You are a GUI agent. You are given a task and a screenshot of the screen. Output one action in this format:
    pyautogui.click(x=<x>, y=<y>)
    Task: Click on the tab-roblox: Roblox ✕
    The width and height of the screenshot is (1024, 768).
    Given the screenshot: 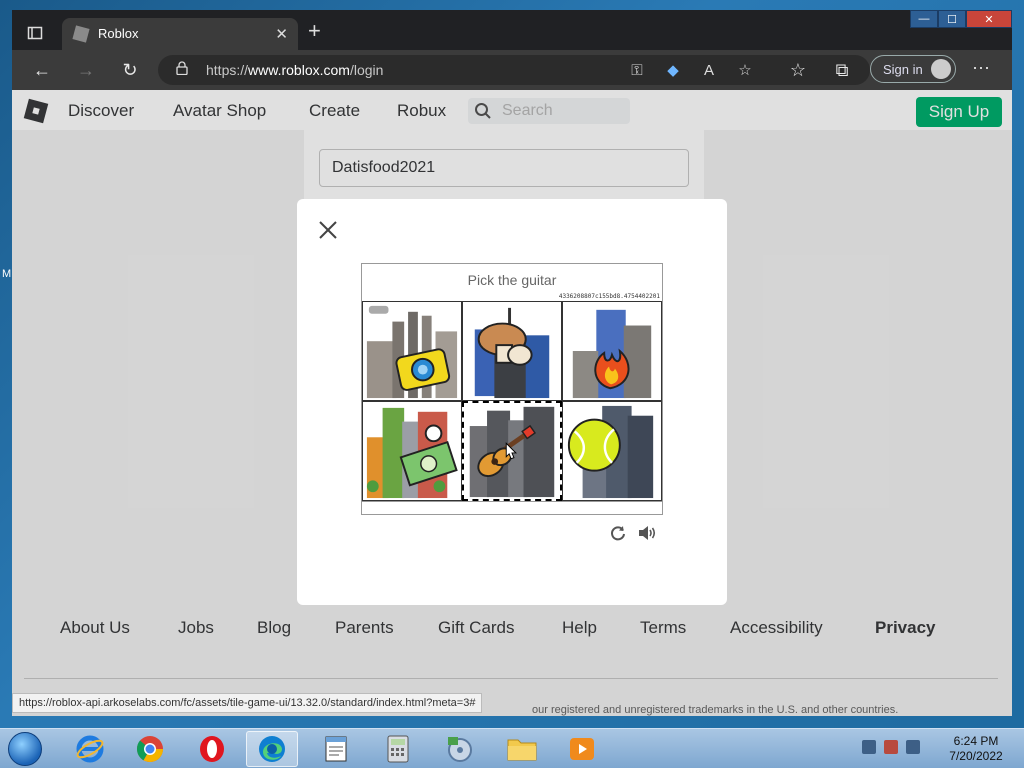 What is the action you would take?
    pyautogui.click(x=180, y=34)
    